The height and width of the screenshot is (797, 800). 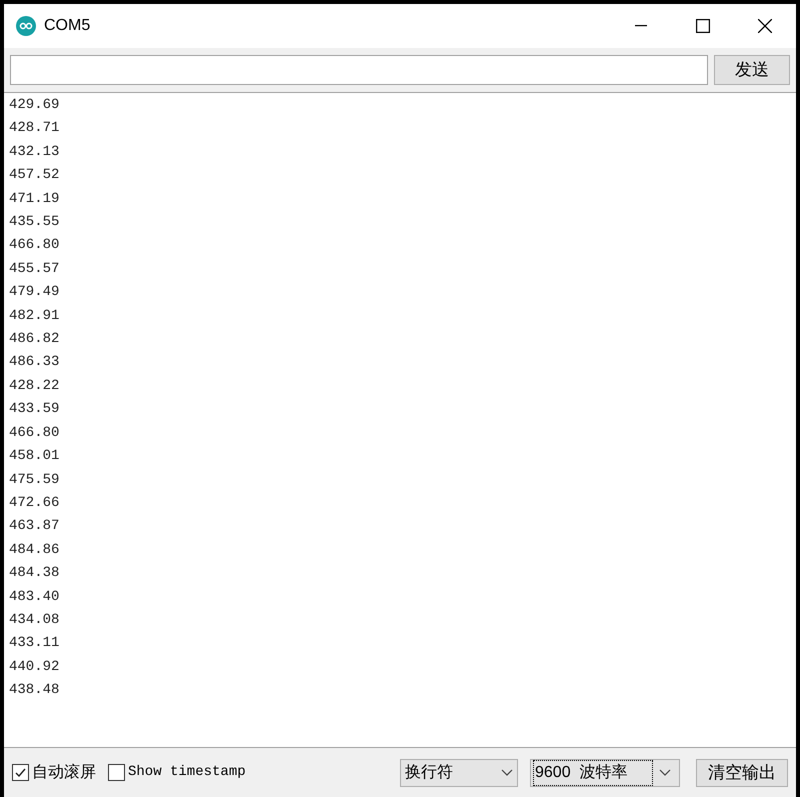 I want to click on clear-output-button: 清空输出, so click(x=742, y=772).